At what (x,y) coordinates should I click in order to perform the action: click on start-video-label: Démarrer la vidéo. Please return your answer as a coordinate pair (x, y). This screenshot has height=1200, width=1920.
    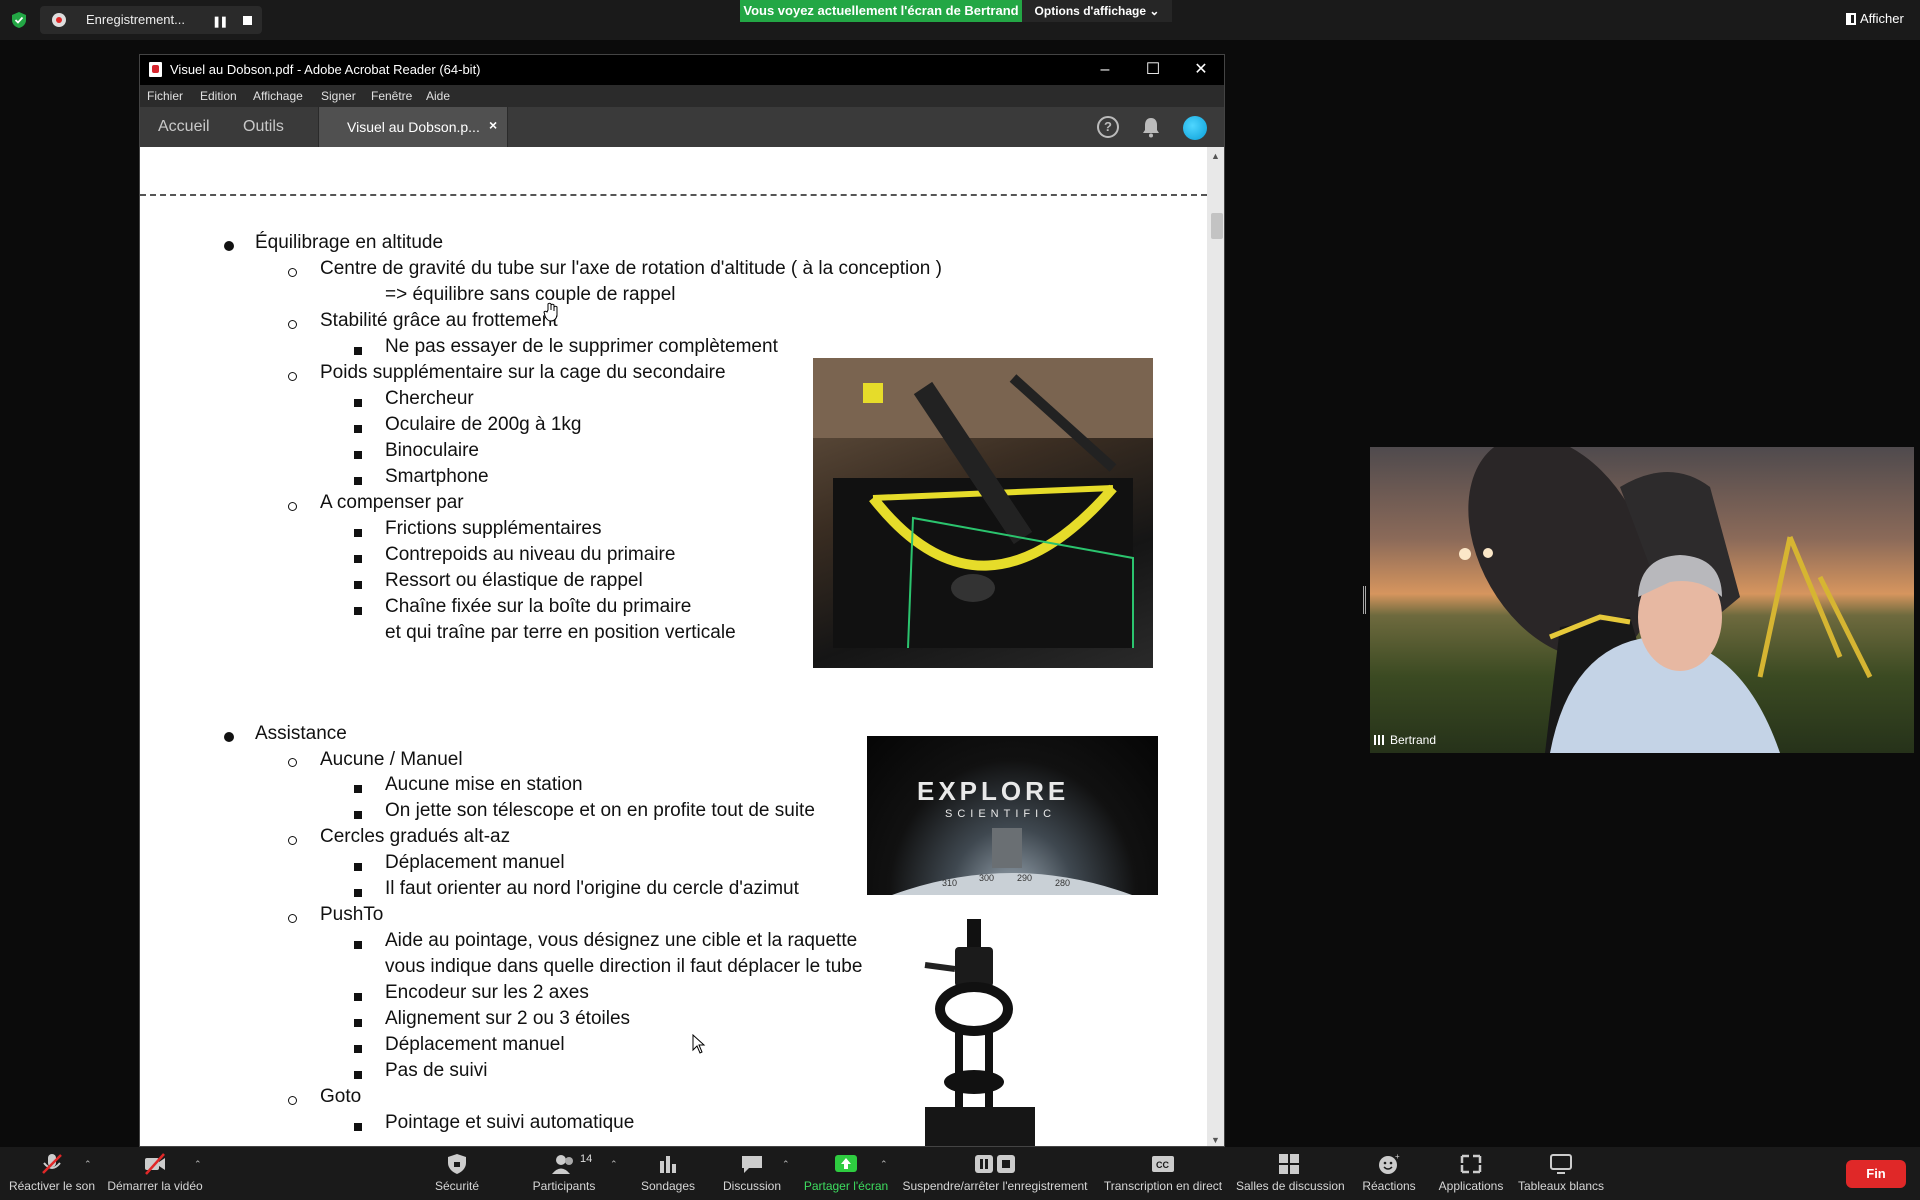
    Looking at the image, I should click on (155, 1186).